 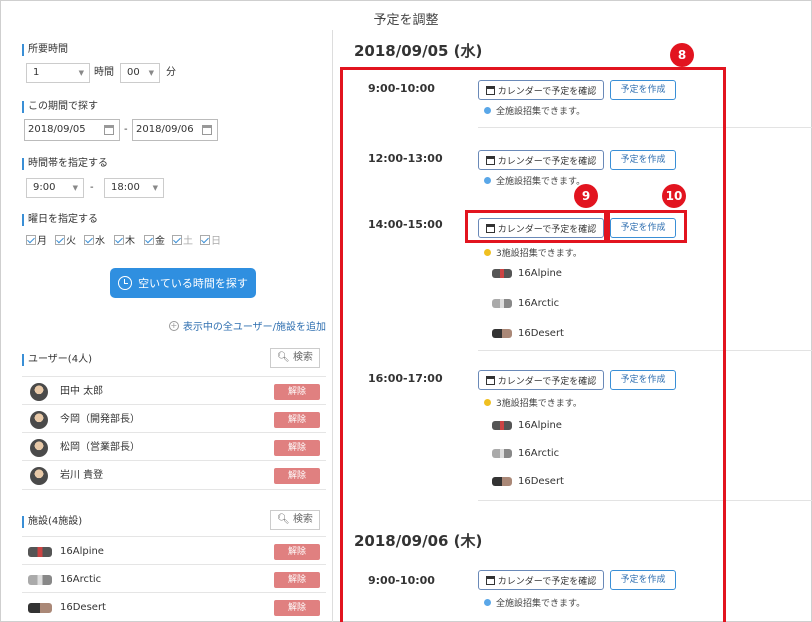 I want to click on weekday-sun: 日, so click(x=210, y=239).